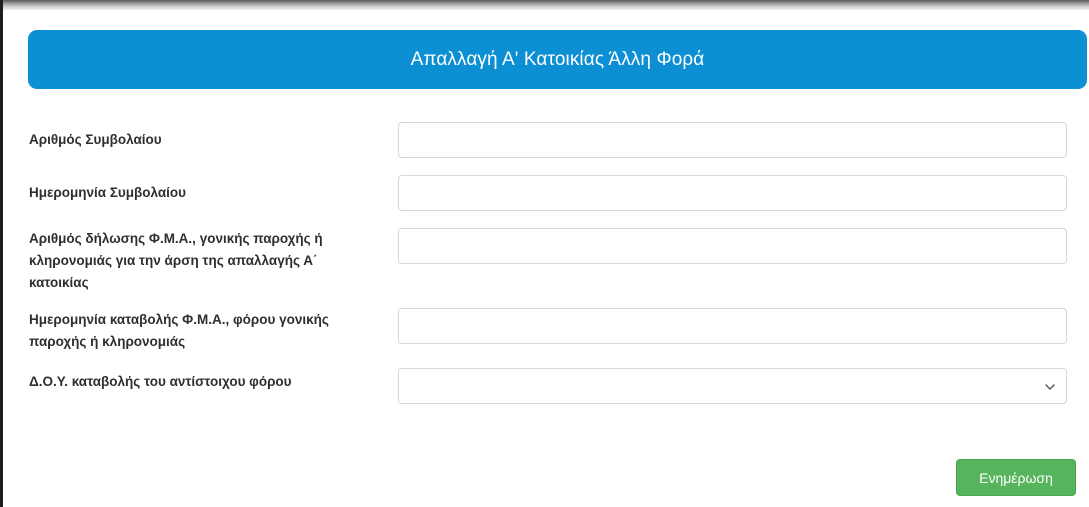 This screenshot has height=507, width=1089. What do you see at coordinates (95, 139) in the screenshot?
I see `contract-number-label: Αριθμός Συμβολαίου` at bounding box center [95, 139].